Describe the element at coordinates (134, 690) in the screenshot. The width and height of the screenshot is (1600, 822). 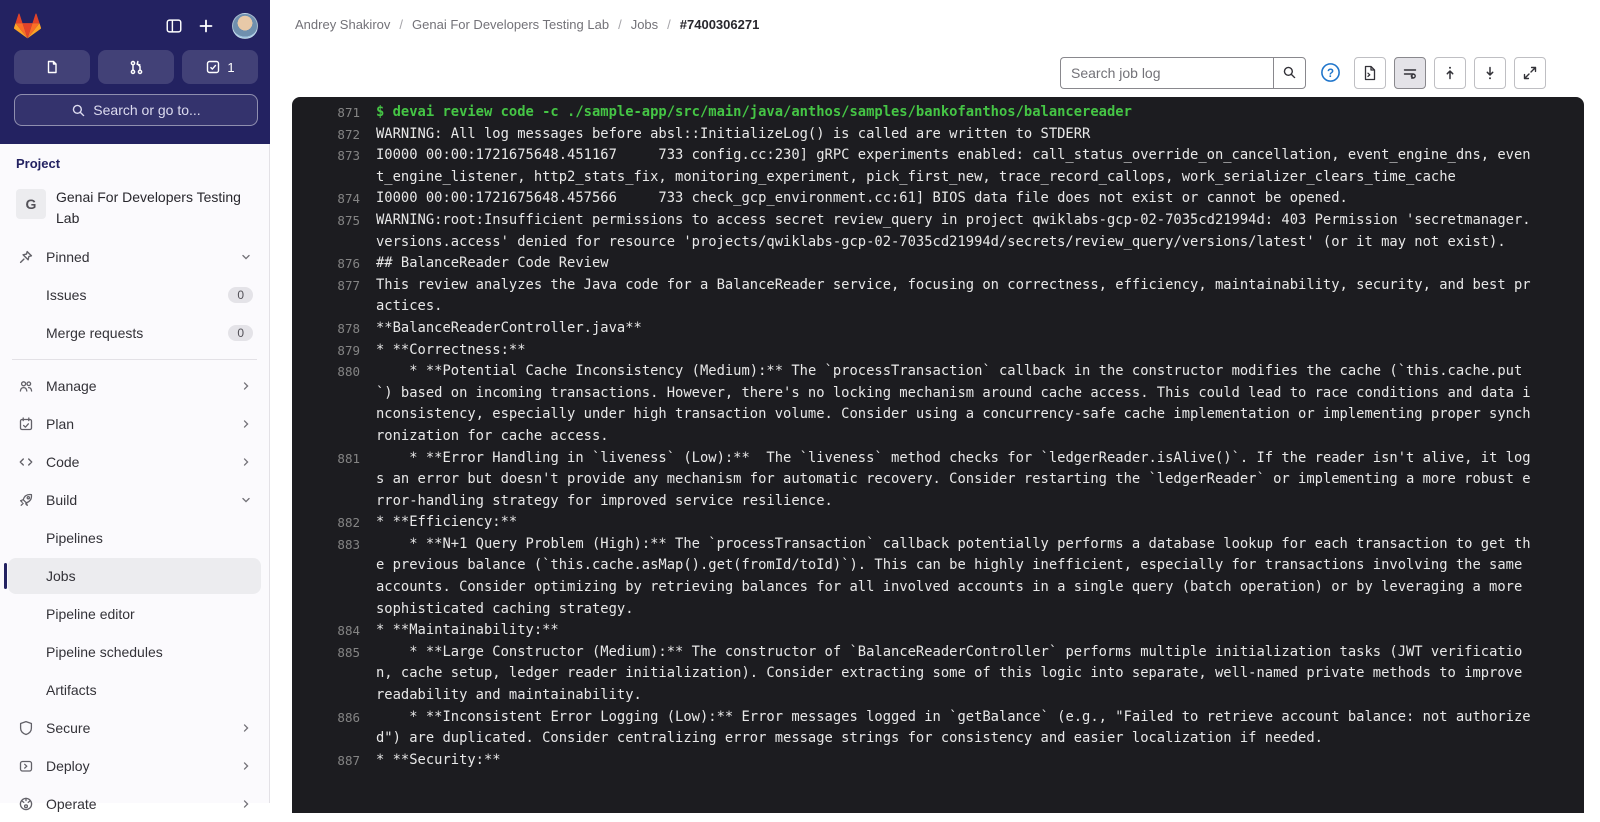
I see `sidebar-item-artifacts: Artifacts` at that location.